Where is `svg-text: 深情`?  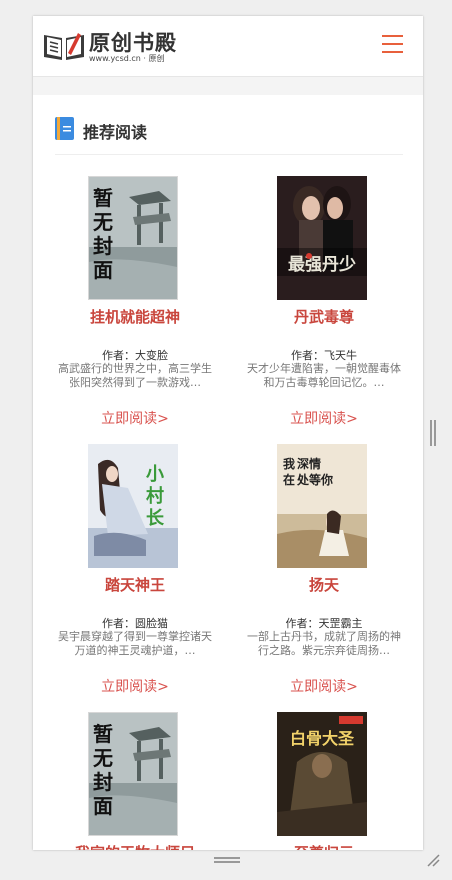 svg-text: 深情 is located at coordinates (309, 463).